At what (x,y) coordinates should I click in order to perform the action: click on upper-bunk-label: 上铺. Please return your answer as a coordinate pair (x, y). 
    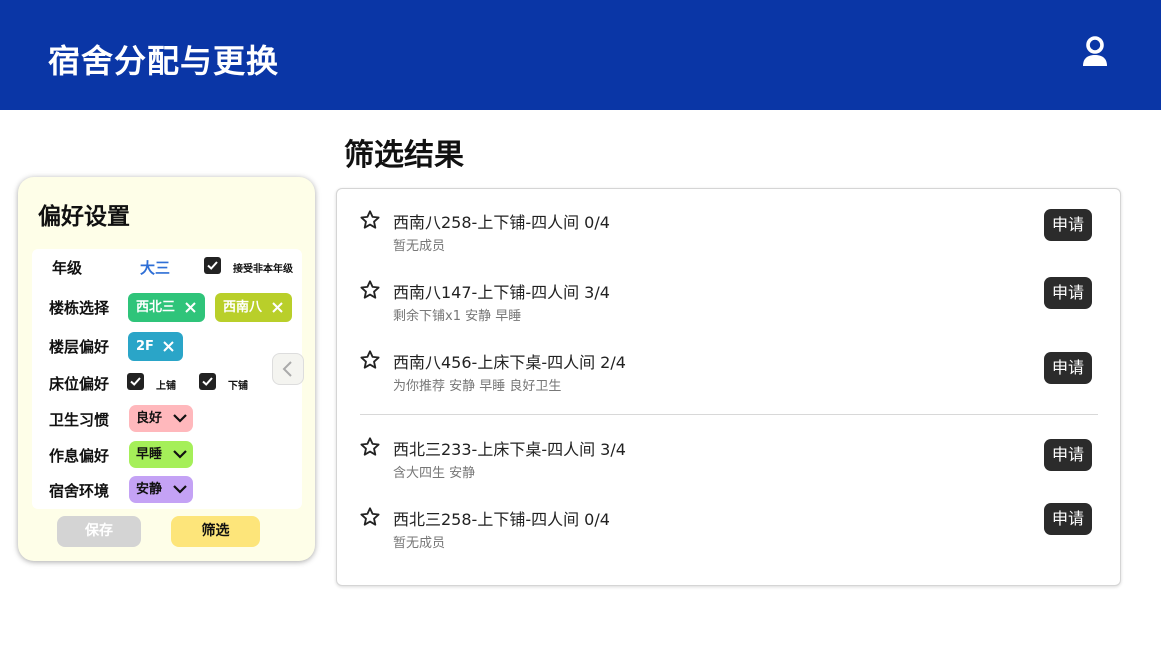
    Looking at the image, I should click on (166, 386).